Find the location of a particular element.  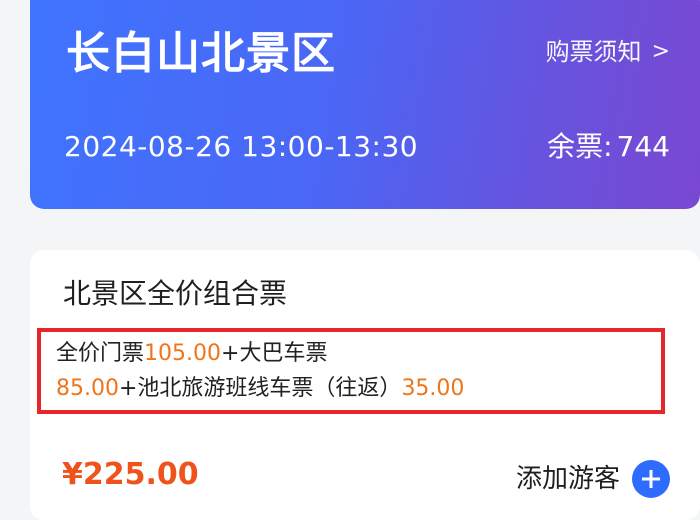

ticket-name: 北景区全价组合票 is located at coordinates (175, 293).